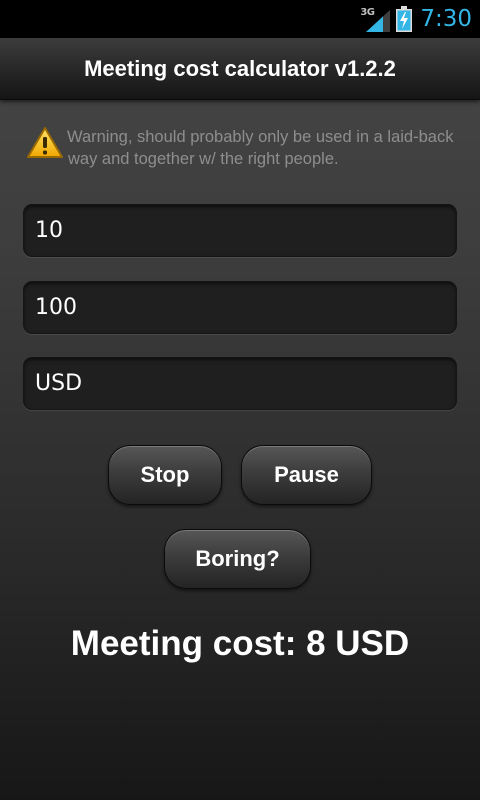 Image resolution: width=480 pixels, height=800 pixels. What do you see at coordinates (404, 19) in the screenshot?
I see `battery-charging-icon` at bounding box center [404, 19].